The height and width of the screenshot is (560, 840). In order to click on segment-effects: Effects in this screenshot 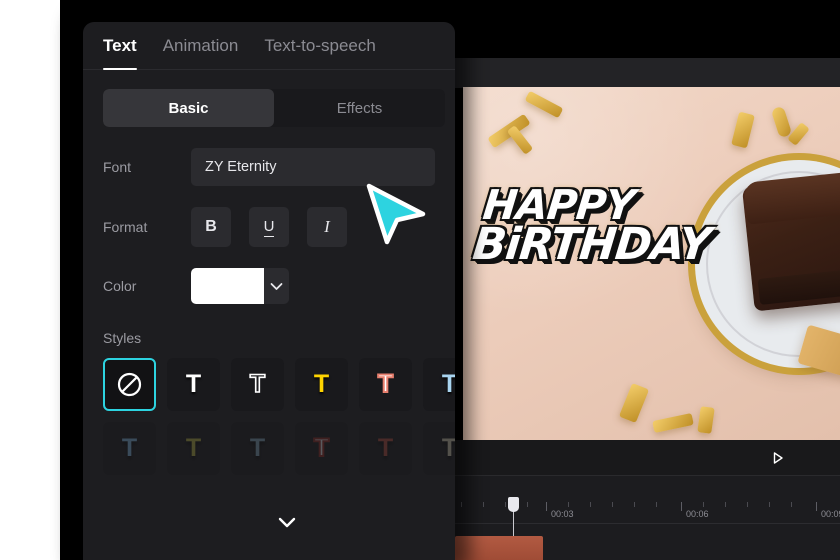, I will do `click(359, 108)`.